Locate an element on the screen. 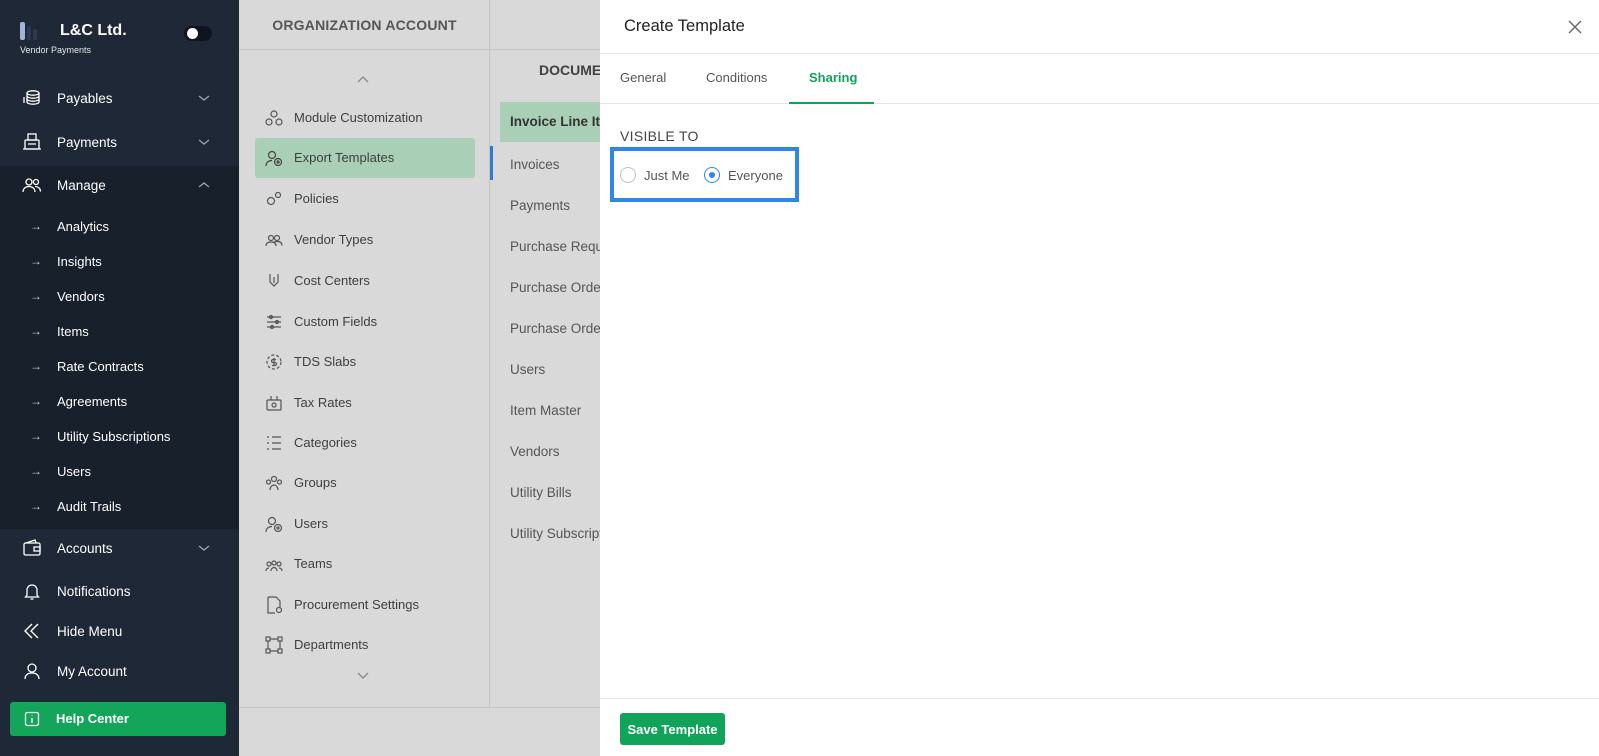 Image resolution: width=1599 pixels, height=756 pixels. doc-item-vendors: Vendors is located at coordinates (550, 452).